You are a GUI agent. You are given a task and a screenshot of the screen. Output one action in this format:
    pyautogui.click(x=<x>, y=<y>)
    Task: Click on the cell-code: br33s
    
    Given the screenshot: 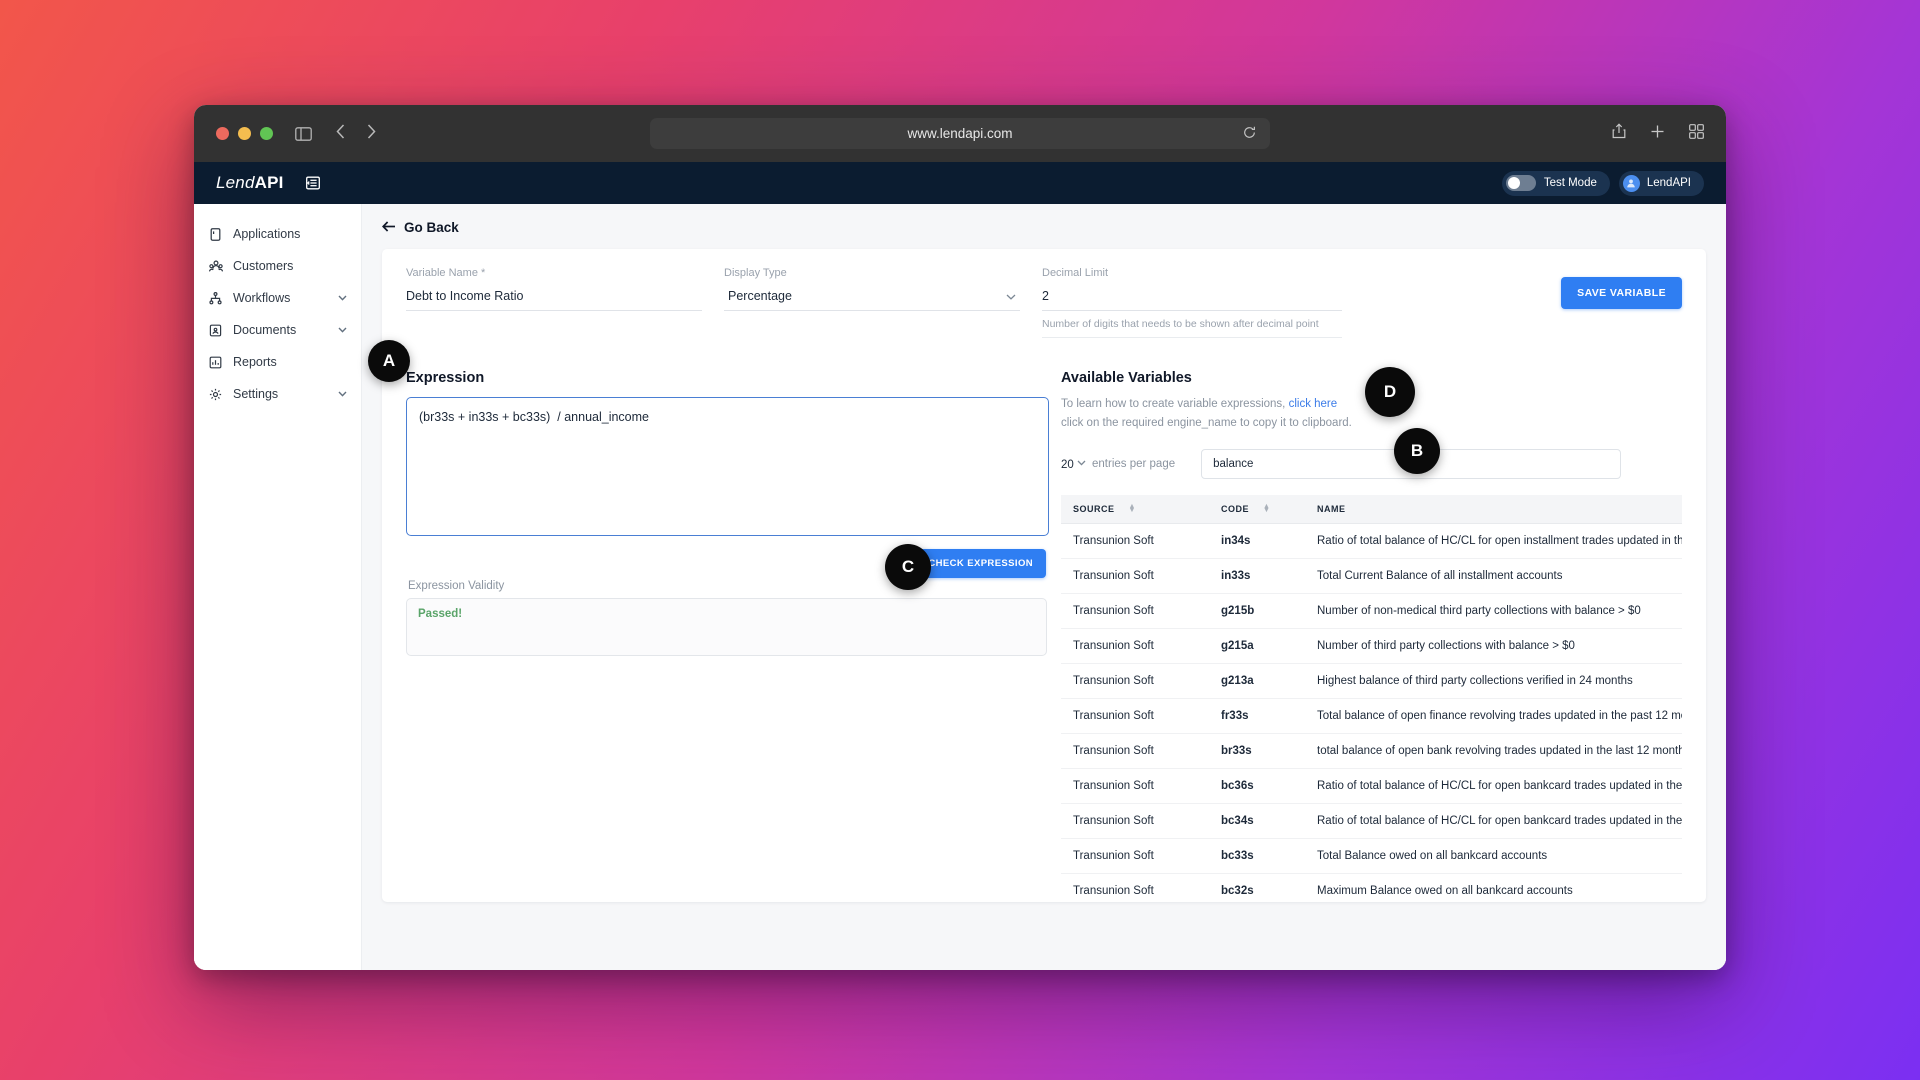 What is the action you would take?
    pyautogui.click(x=1257, y=751)
    